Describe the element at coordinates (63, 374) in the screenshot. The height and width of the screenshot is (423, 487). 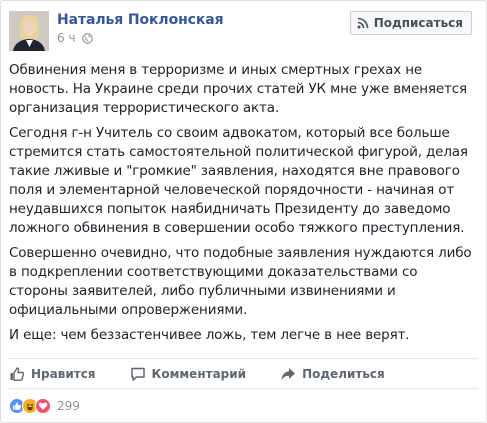
I see `like-label: Нравится` at that location.